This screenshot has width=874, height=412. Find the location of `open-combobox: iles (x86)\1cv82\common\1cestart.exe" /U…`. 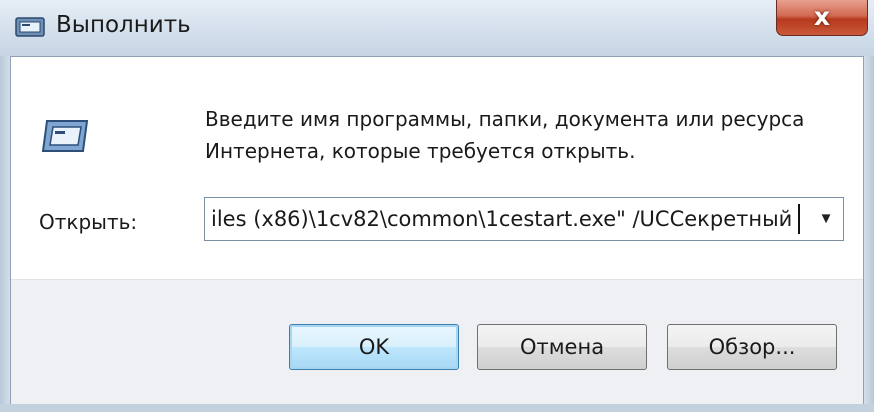

open-combobox: iles (x86)\1cv82\common\1cestart.exe" /U… is located at coordinates (524, 219).